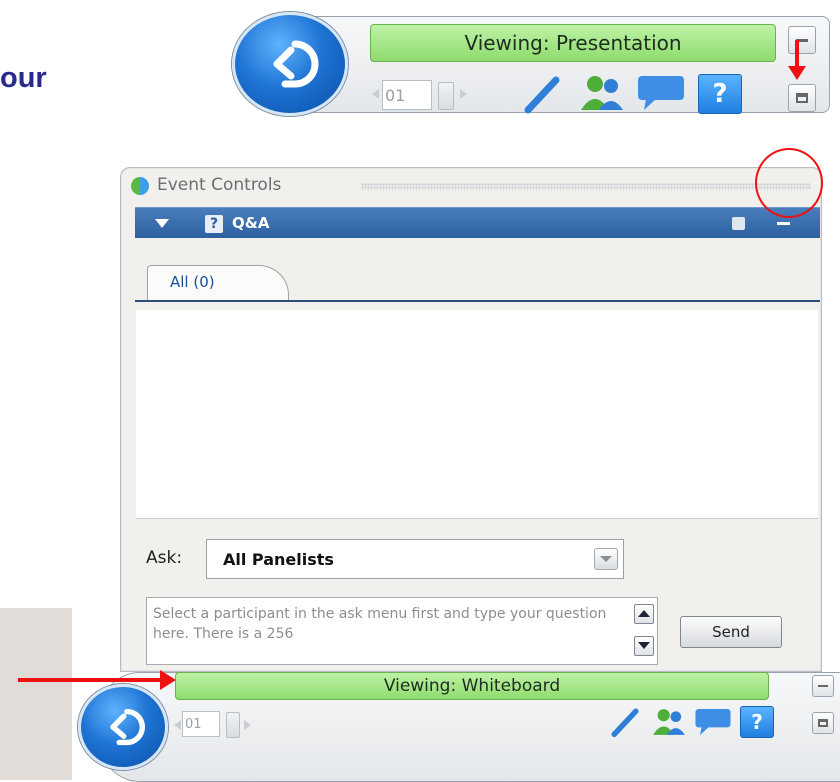 This screenshot has width=840, height=782. Describe the element at coordinates (218, 282) in the screenshot. I see `tab-all: All (0)` at that location.